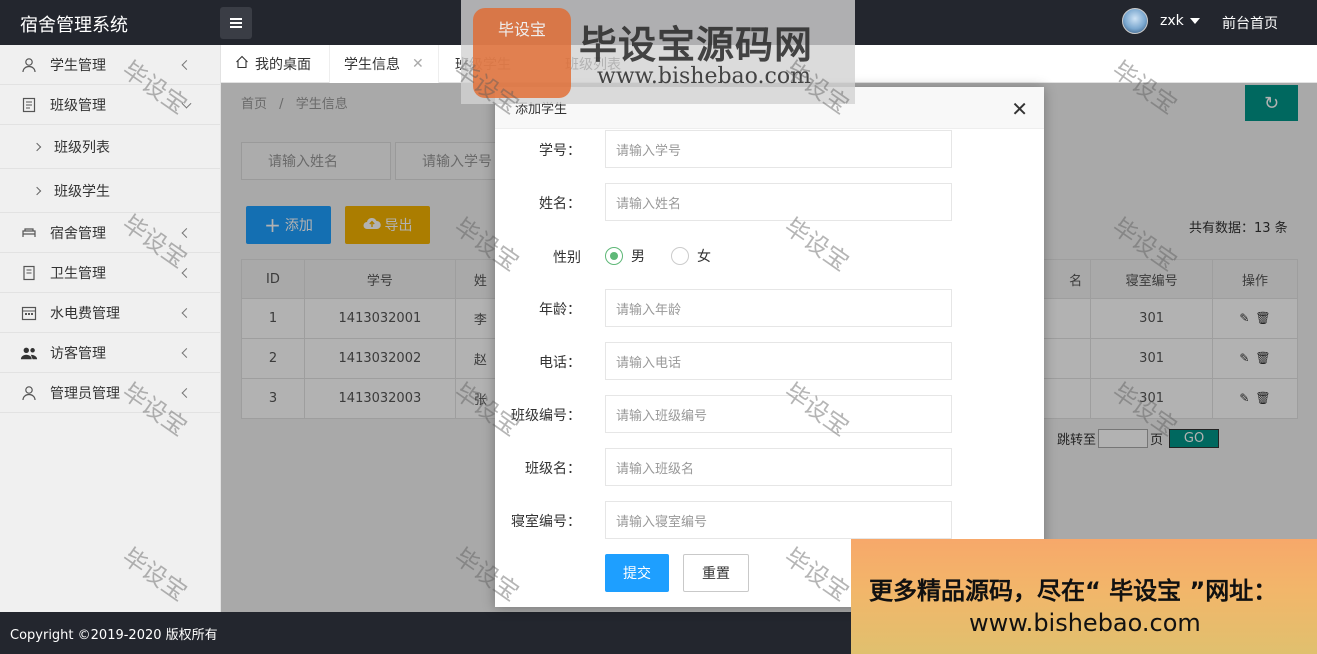 This screenshot has height=654, width=1317. What do you see at coordinates (778, 149) in the screenshot?
I see `student-no-input: 请输入学号` at bounding box center [778, 149].